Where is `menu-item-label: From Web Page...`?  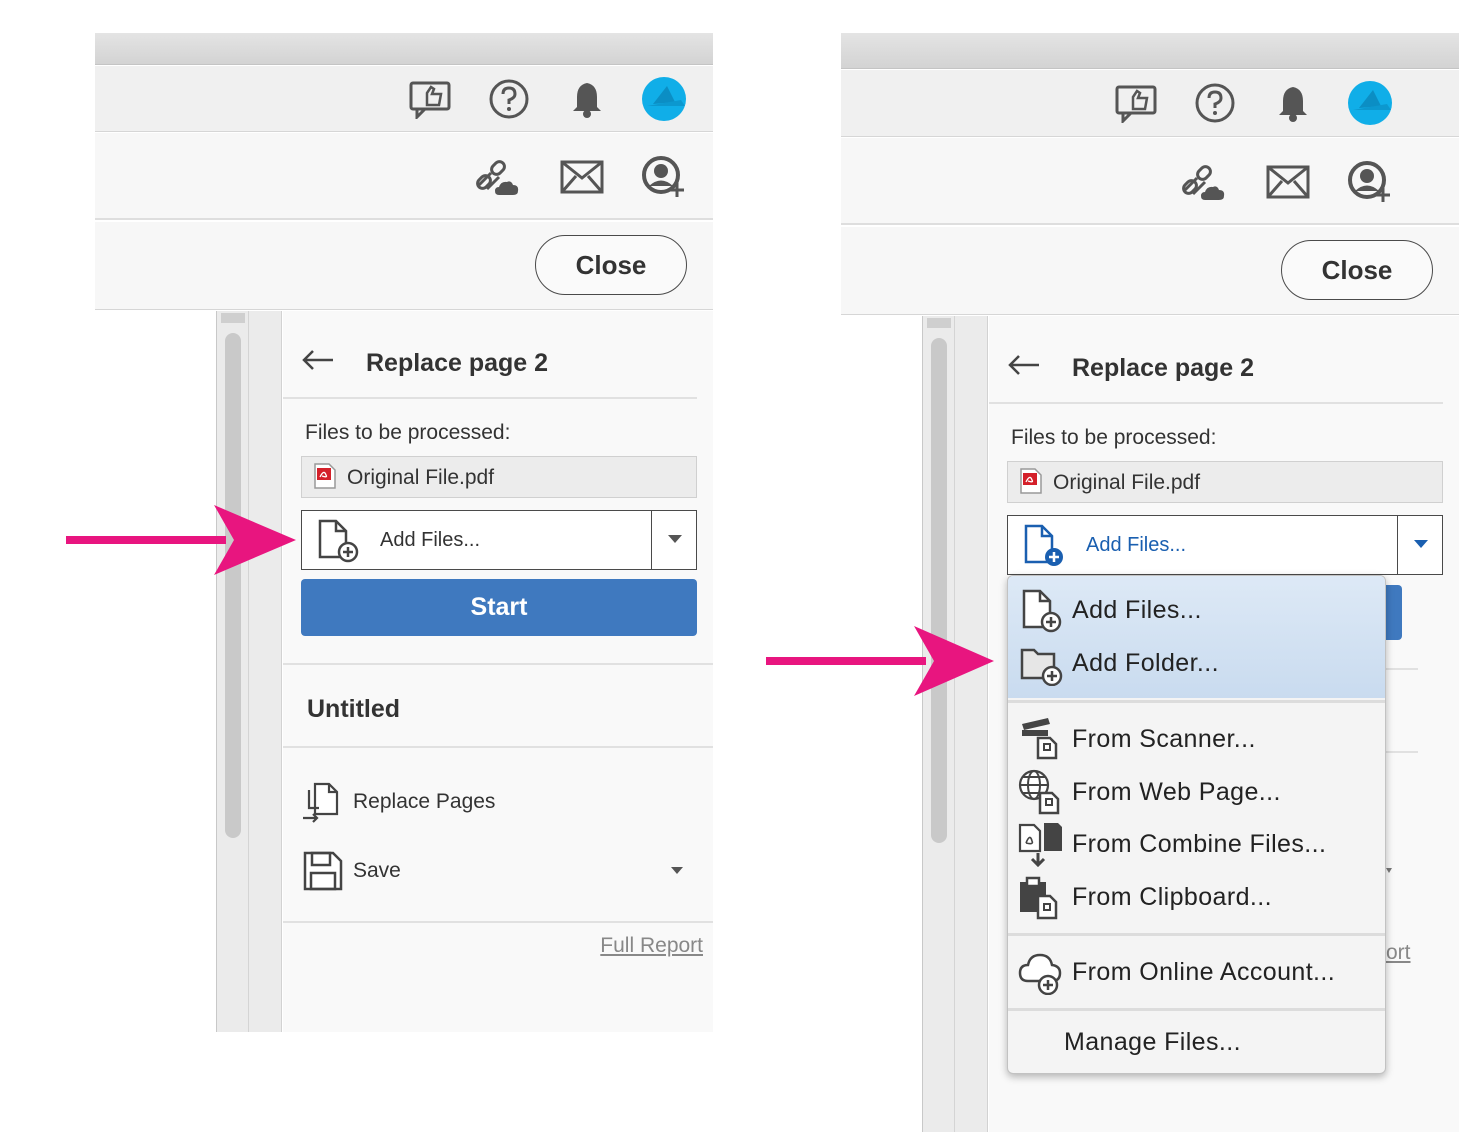
menu-item-label: From Web Page... is located at coordinates (1176, 791).